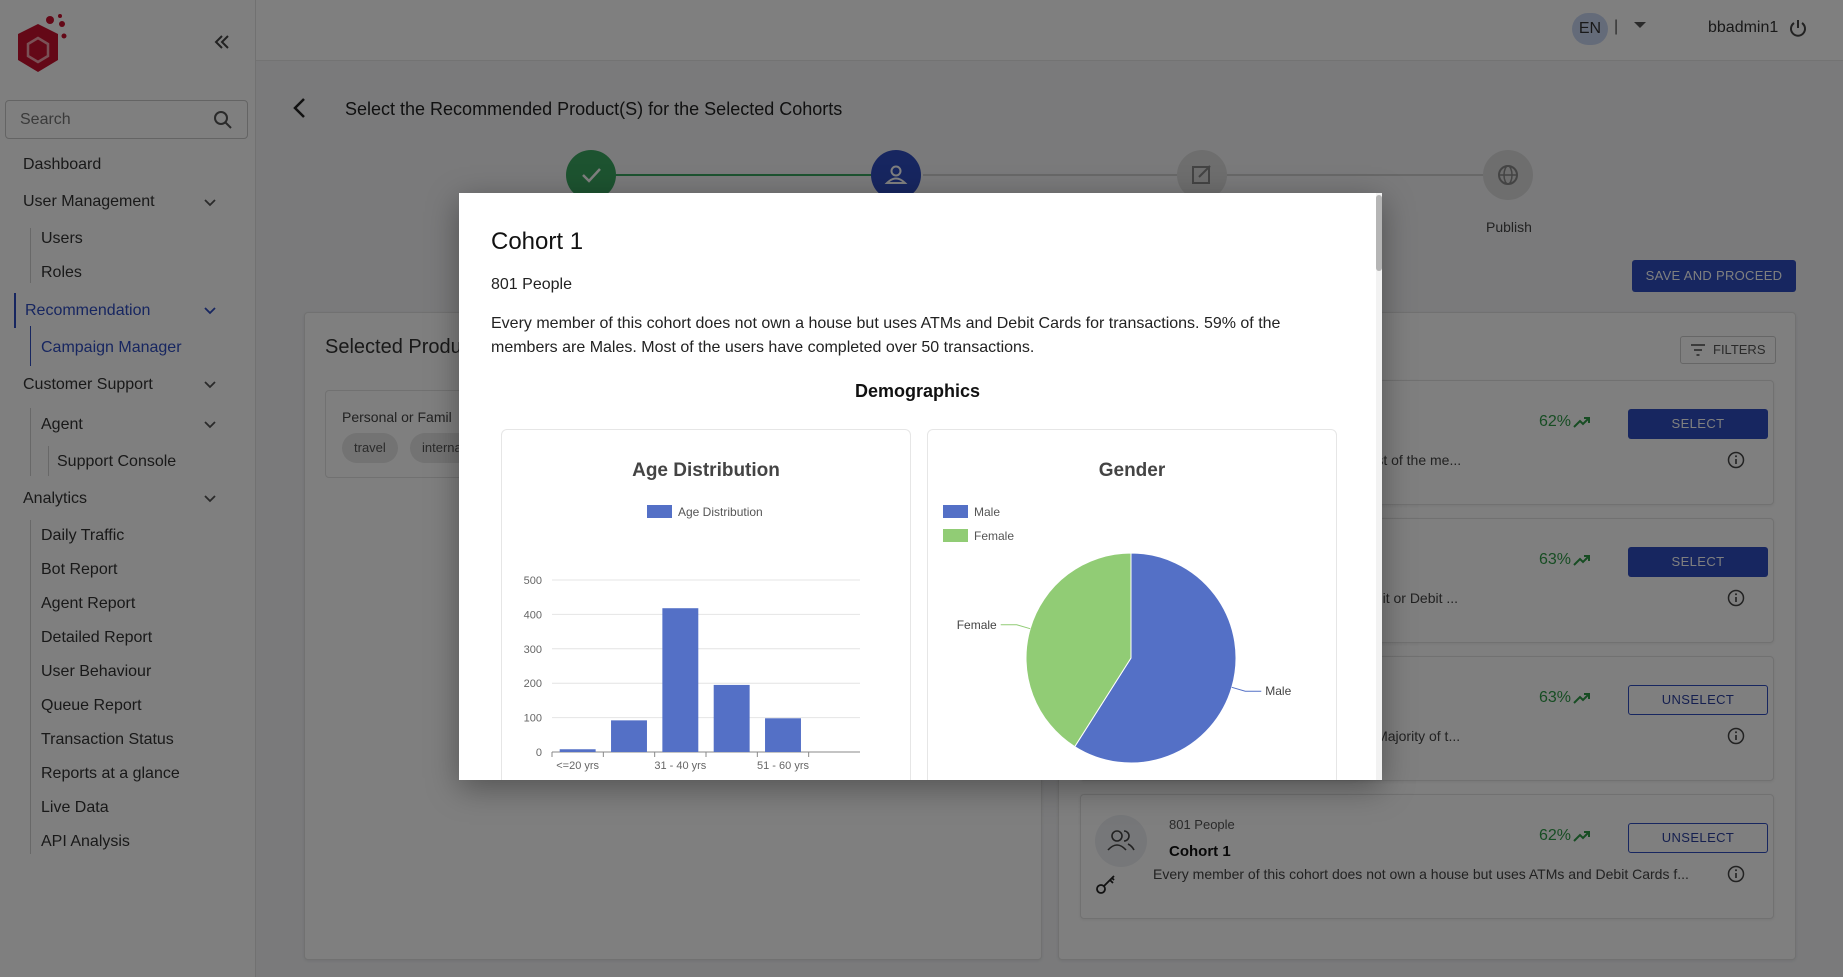  Describe the element at coordinates (917, 391) in the screenshot. I see `demographics-heading: Demographics` at that location.